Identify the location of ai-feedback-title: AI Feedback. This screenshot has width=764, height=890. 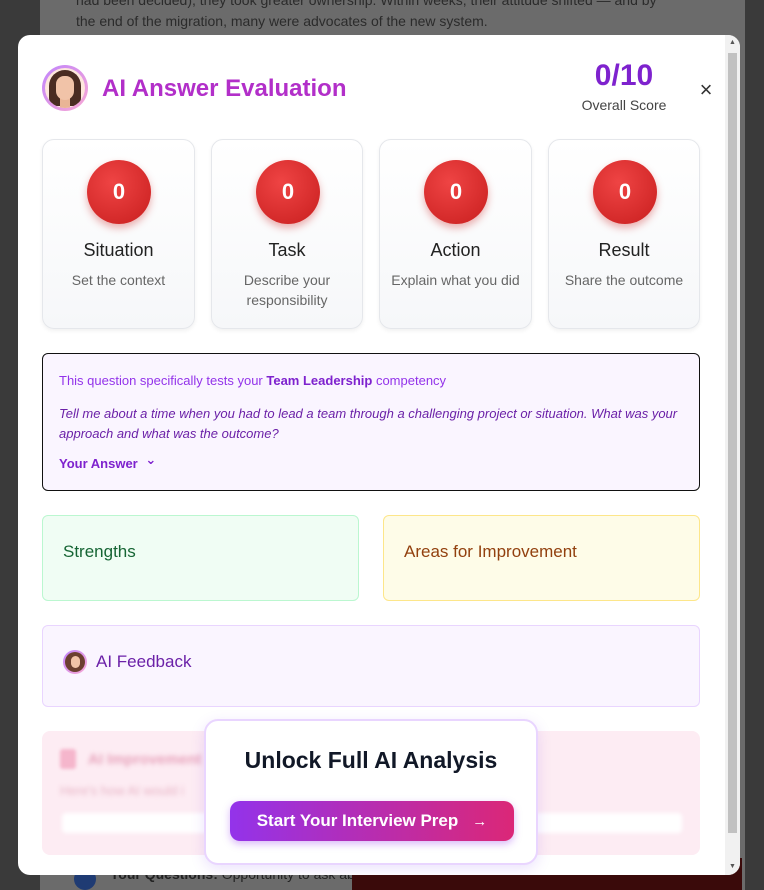
(144, 661).